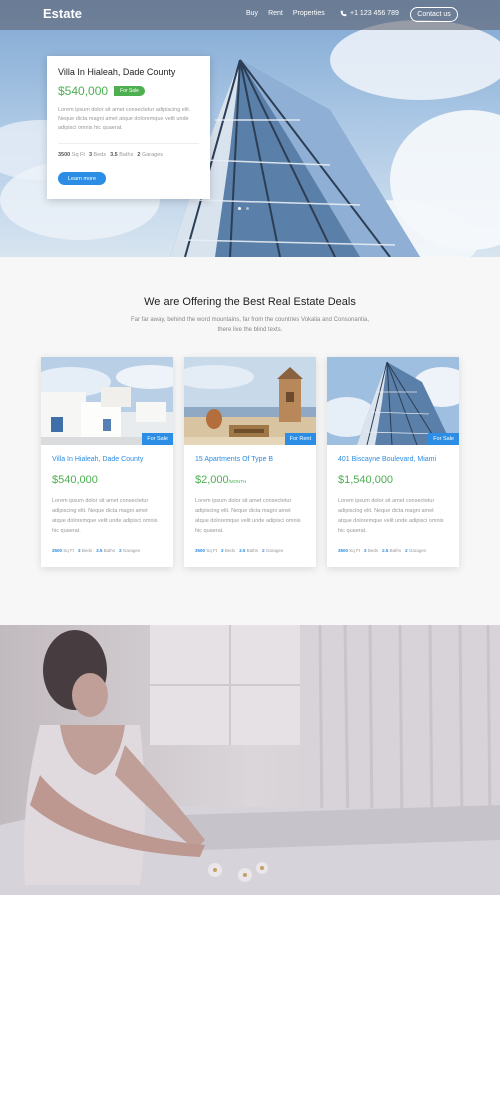  I want to click on learn-more-button: Learn more, so click(82, 178).